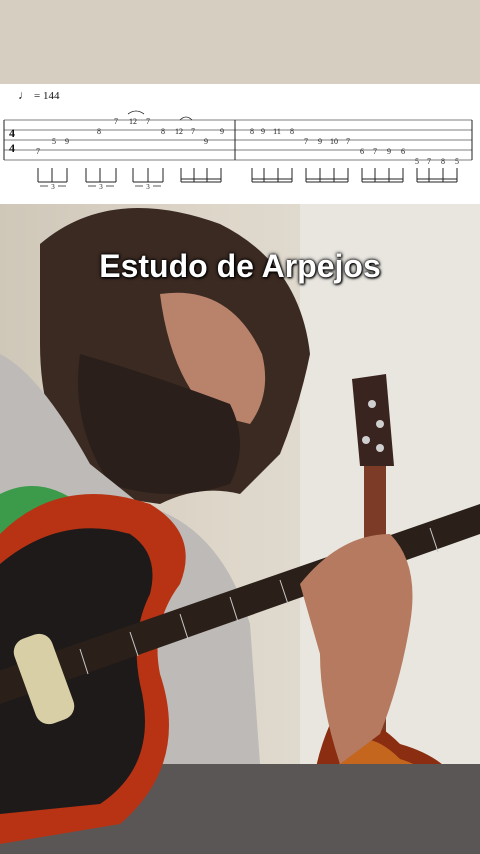 The width and height of the screenshot is (480, 854). I want to click on time-signature-bottom: 4, so click(12, 148).